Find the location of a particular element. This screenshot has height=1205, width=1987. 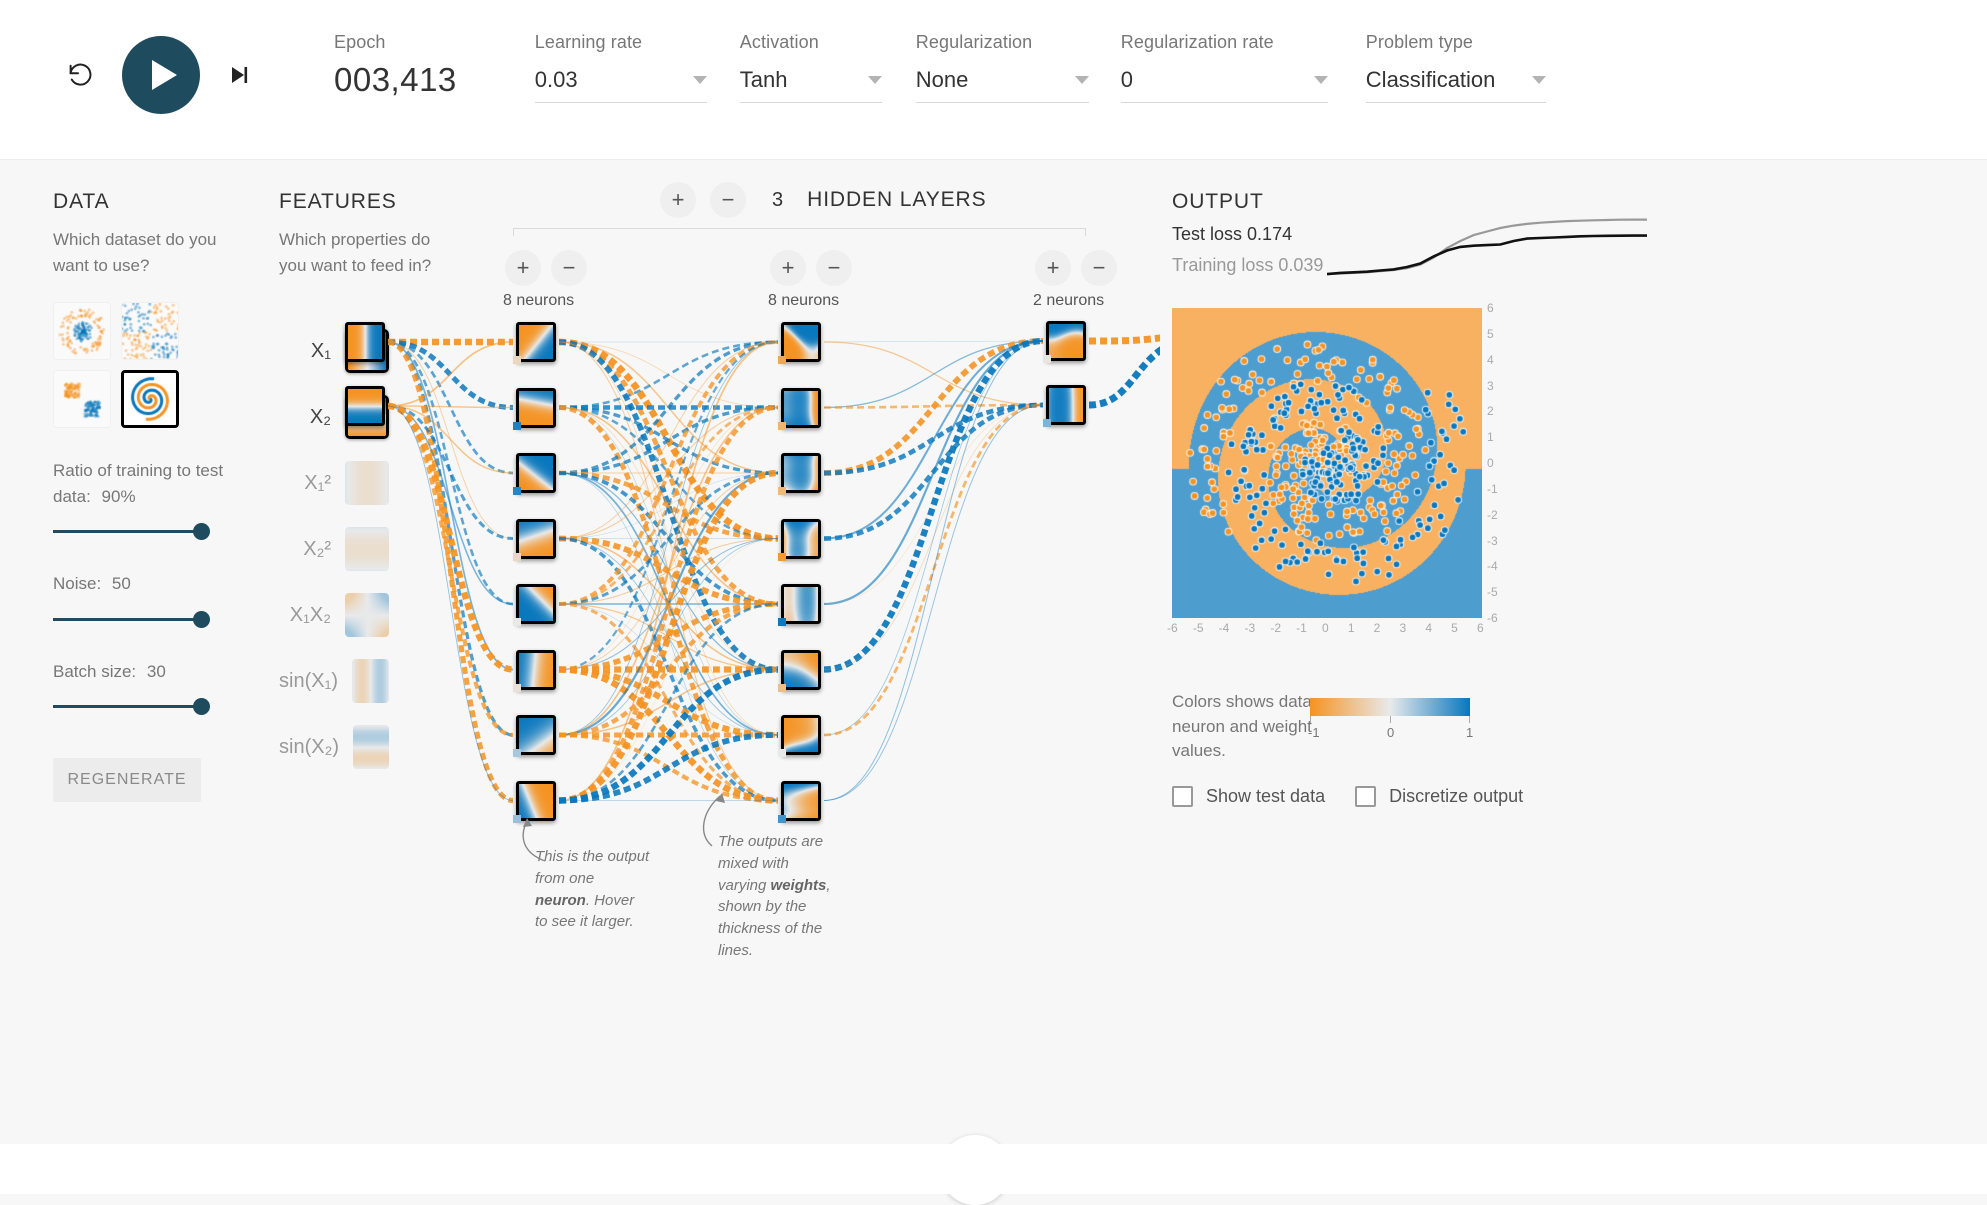

test-loss-value: 0.174 is located at coordinates (1270, 234).